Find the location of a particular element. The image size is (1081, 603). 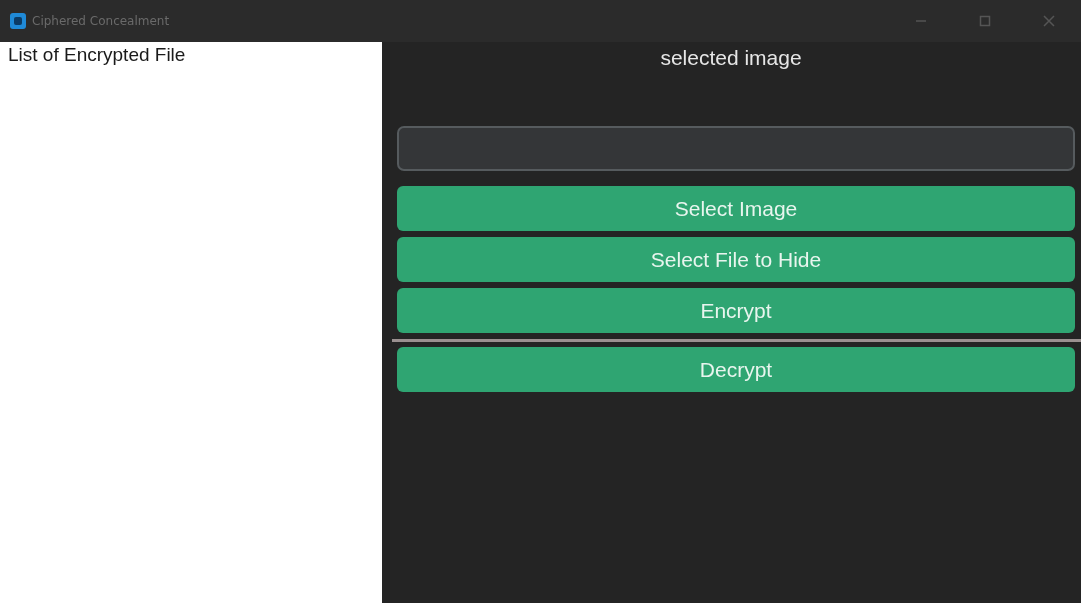

action-button: Select File to Hide is located at coordinates (736, 259).